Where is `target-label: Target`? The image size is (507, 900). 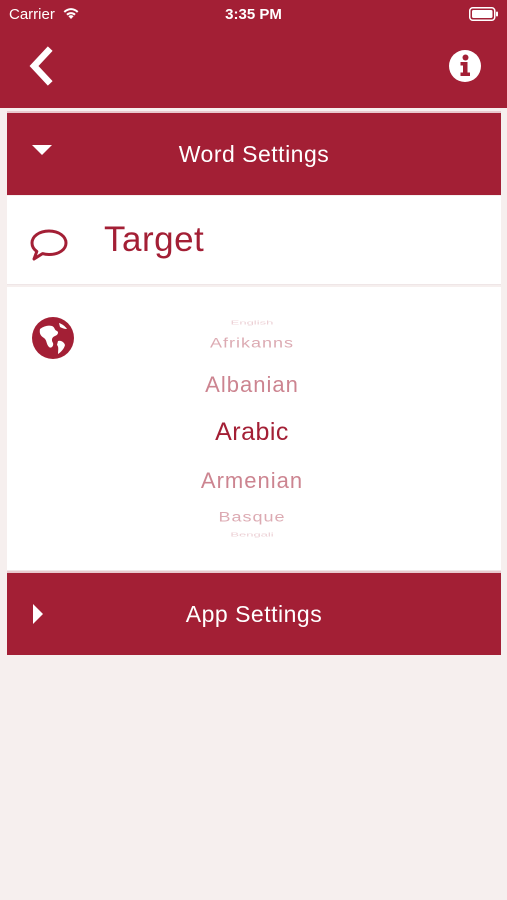 target-label: Target is located at coordinates (154, 239).